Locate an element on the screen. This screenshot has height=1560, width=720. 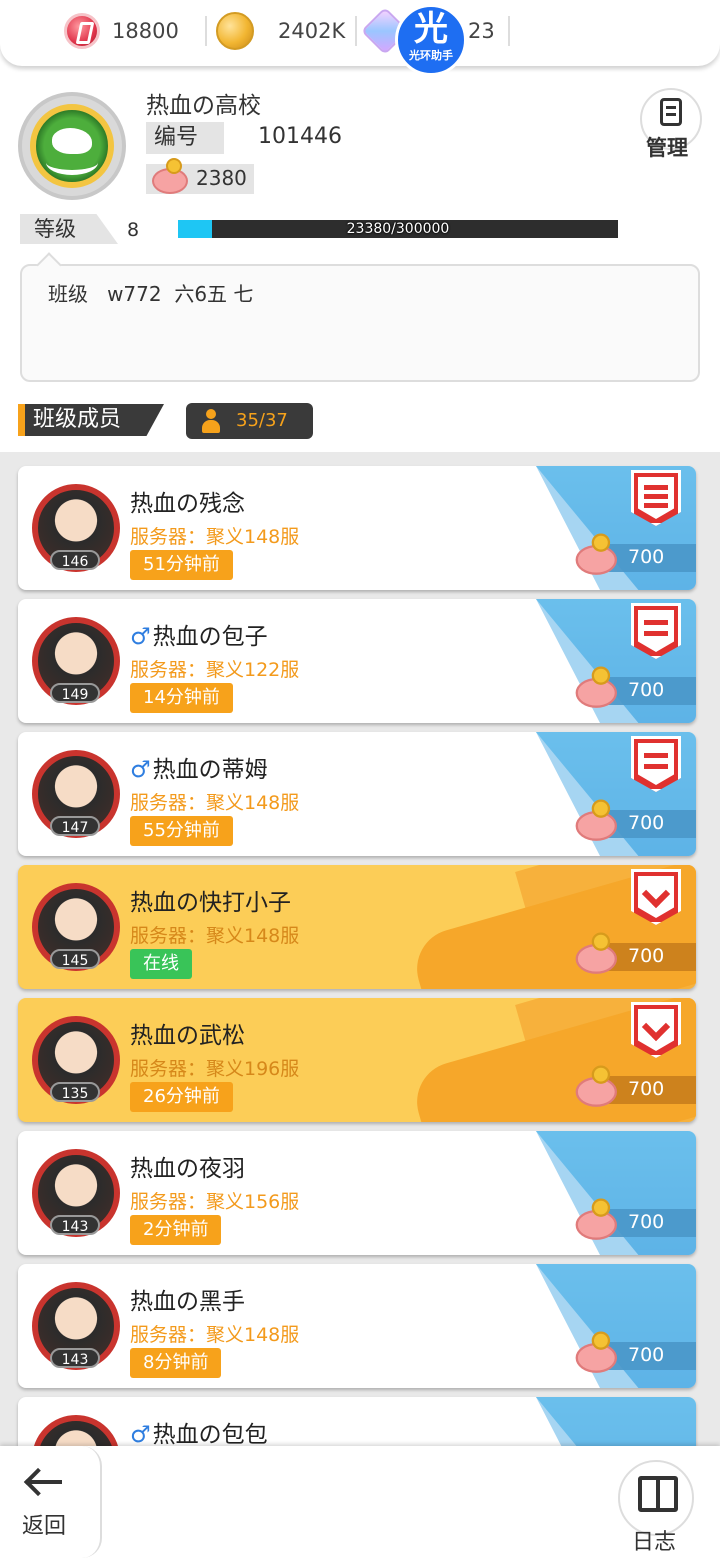
manage-document-icon is located at coordinates (671, 112).